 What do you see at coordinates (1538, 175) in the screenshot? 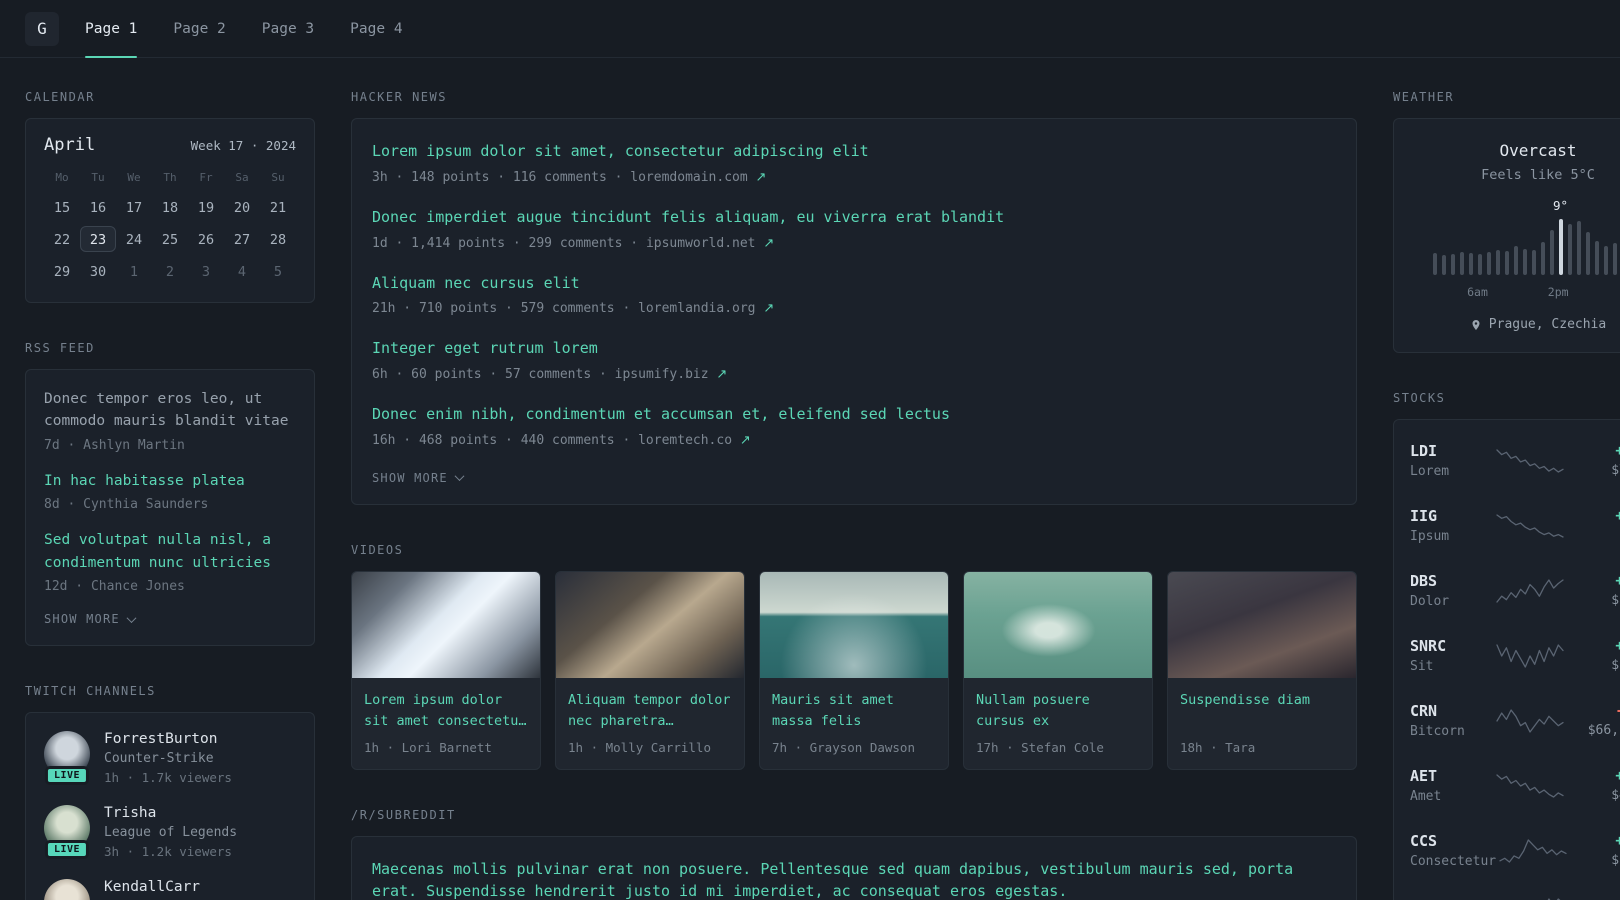
I see `weather-feels-like: Feels like 5°C` at bounding box center [1538, 175].